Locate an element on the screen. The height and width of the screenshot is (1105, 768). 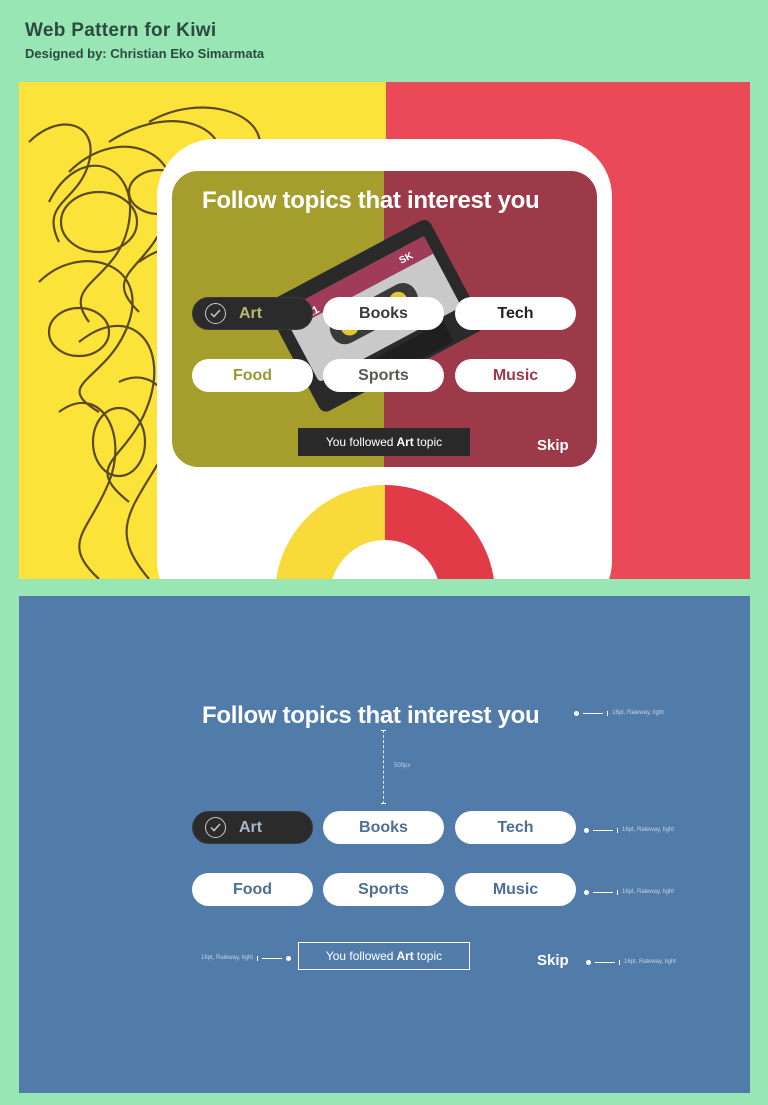
page-subtitle: Designed by: Christian Eko Simarmata is located at coordinates (145, 53).